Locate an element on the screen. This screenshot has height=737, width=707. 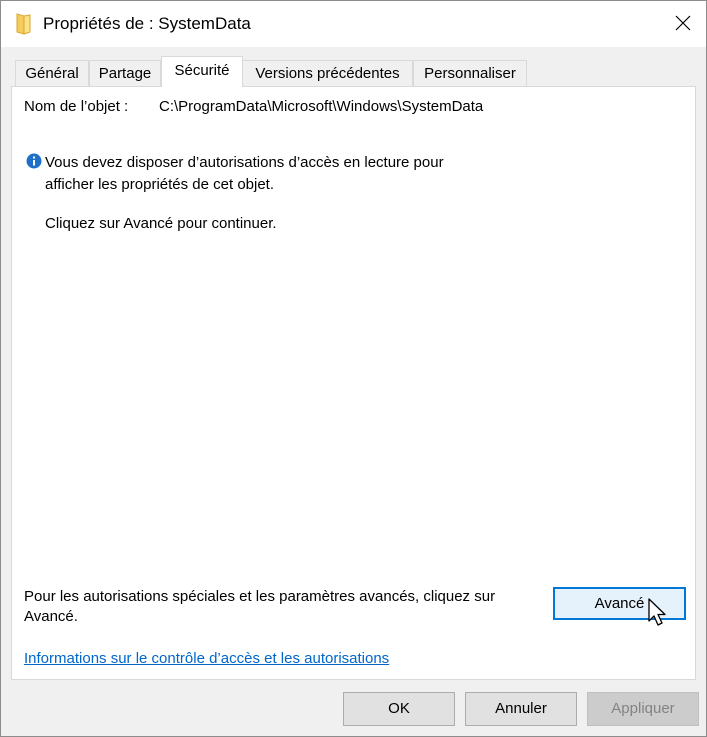
close-button is located at coordinates (683, 24).